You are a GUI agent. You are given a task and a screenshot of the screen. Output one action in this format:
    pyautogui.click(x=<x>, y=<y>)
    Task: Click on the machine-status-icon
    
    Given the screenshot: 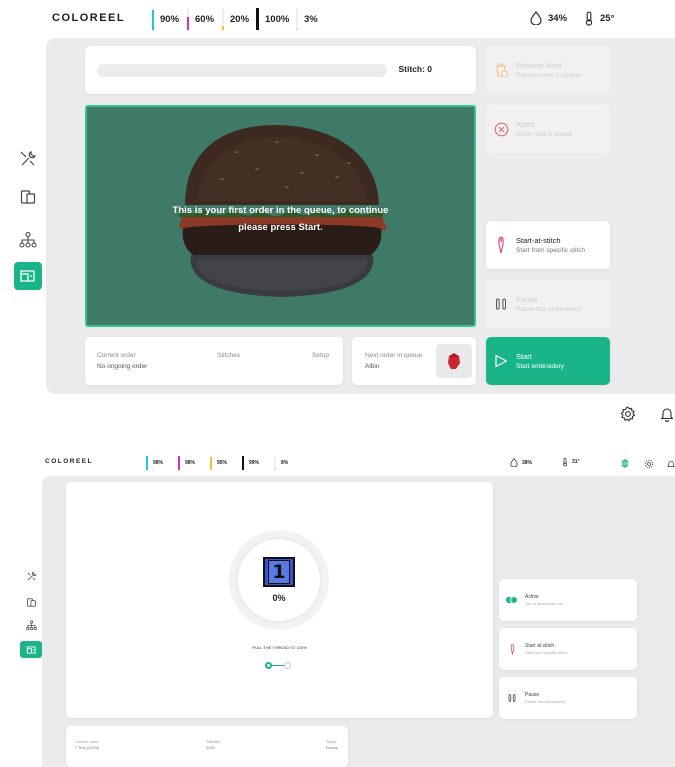 What is the action you would take?
    pyautogui.click(x=625, y=463)
    